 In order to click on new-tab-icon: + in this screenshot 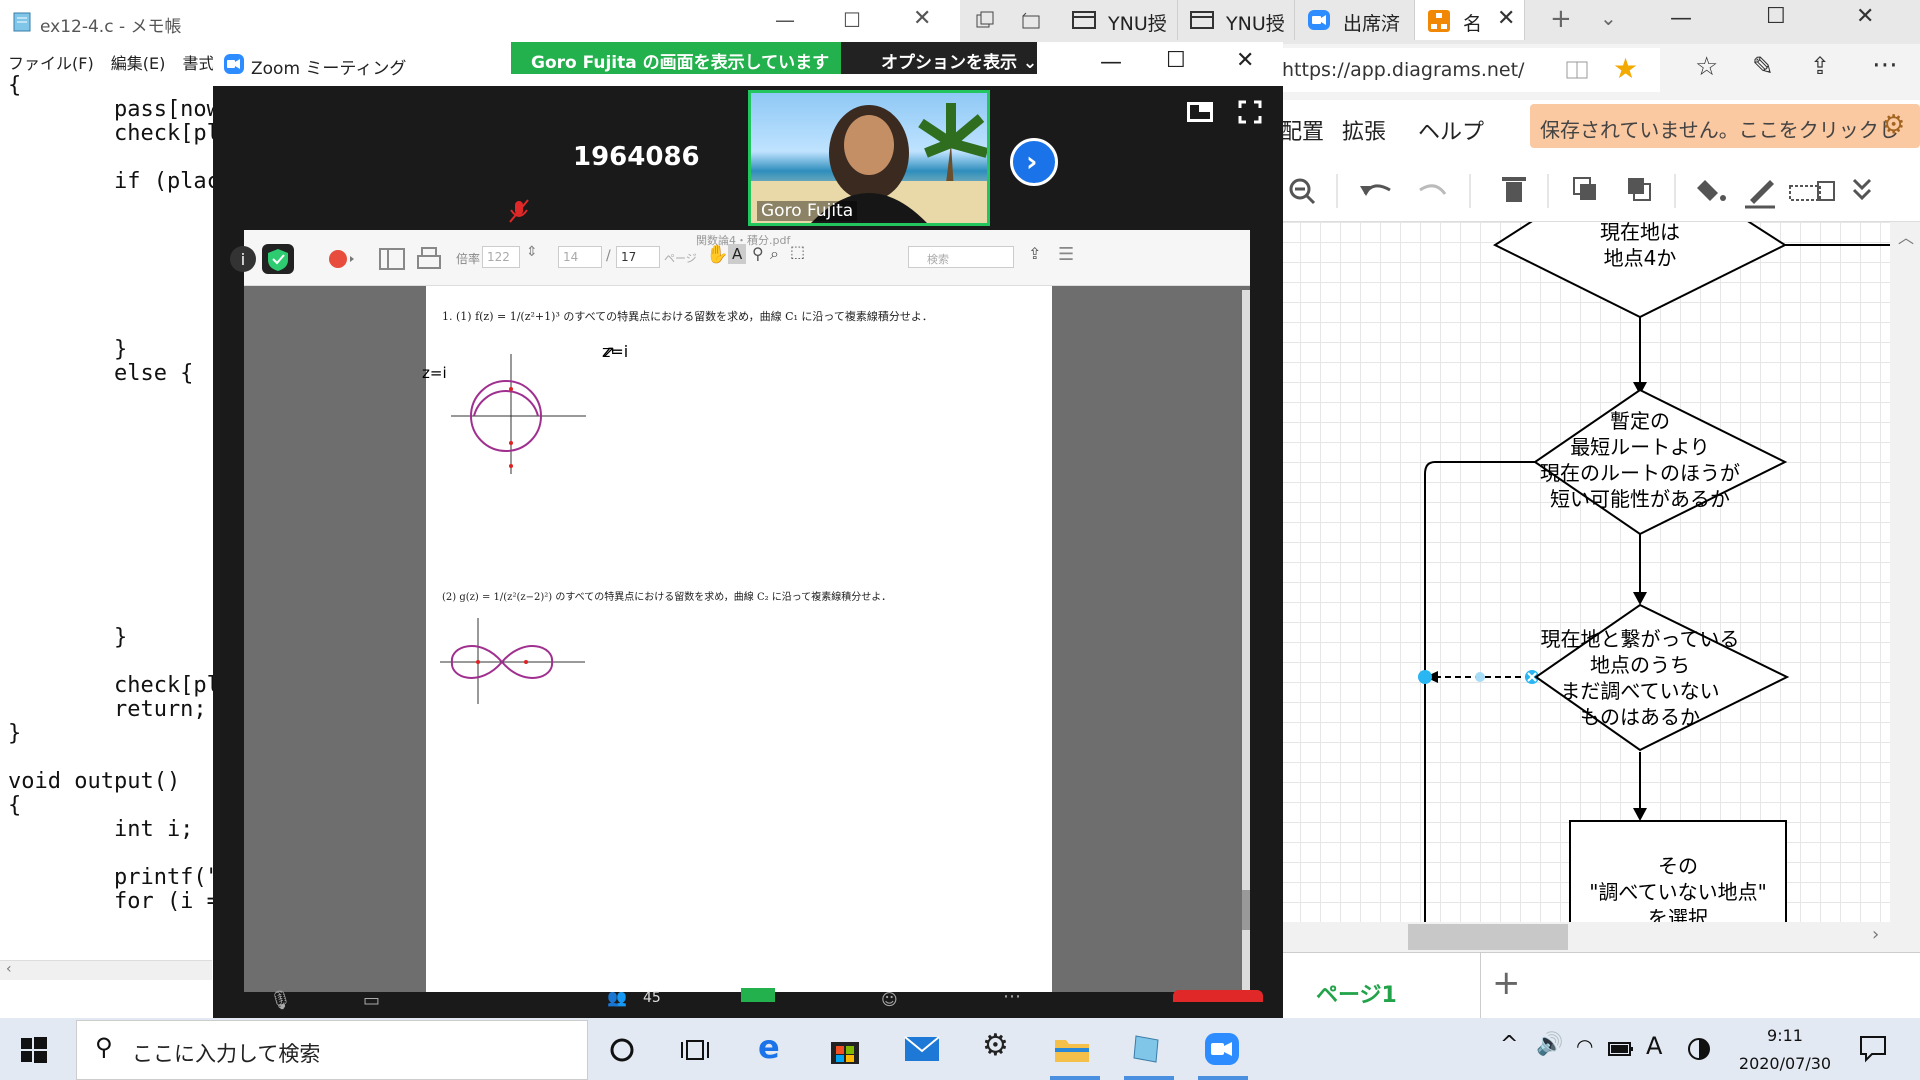, I will do `click(1561, 19)`.